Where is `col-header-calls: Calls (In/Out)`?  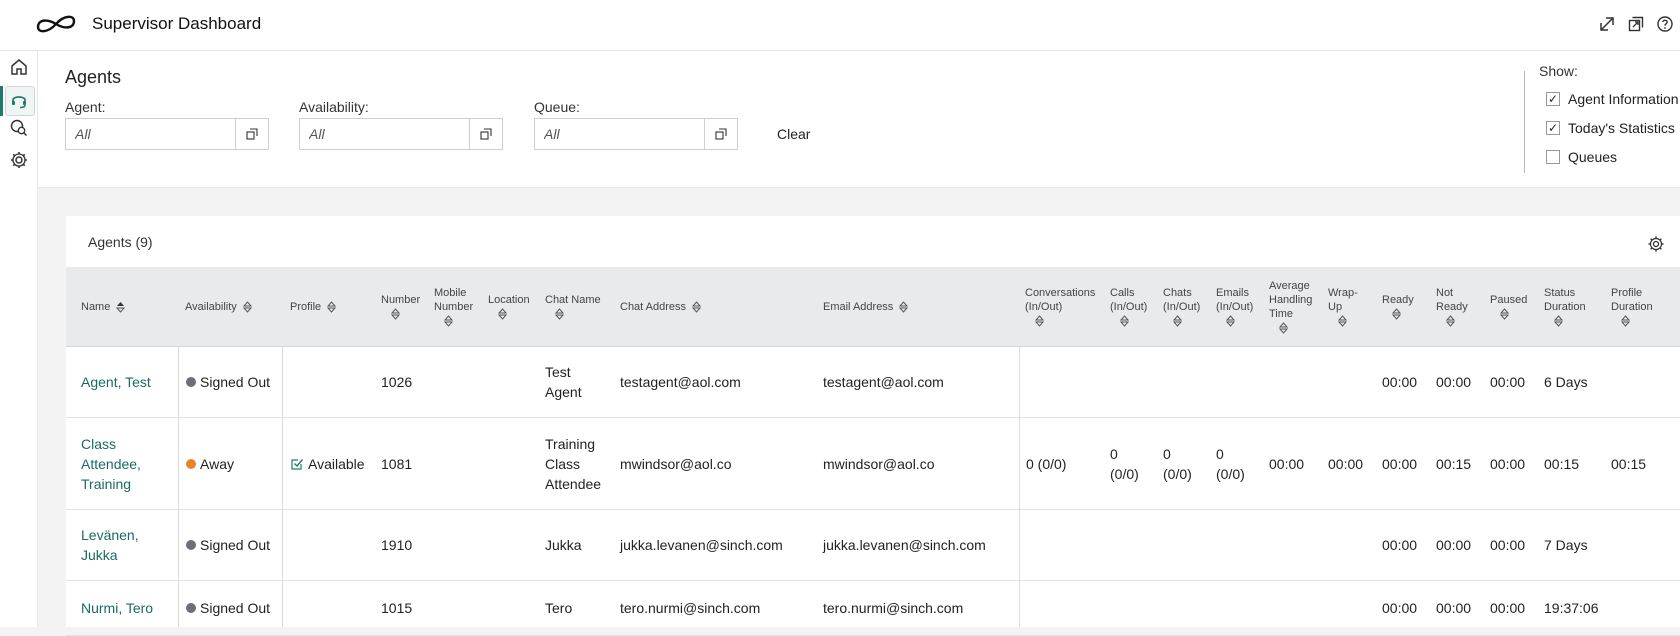 col-header-calls: Calls (In/Out) is located at coordinates (1128, 306).